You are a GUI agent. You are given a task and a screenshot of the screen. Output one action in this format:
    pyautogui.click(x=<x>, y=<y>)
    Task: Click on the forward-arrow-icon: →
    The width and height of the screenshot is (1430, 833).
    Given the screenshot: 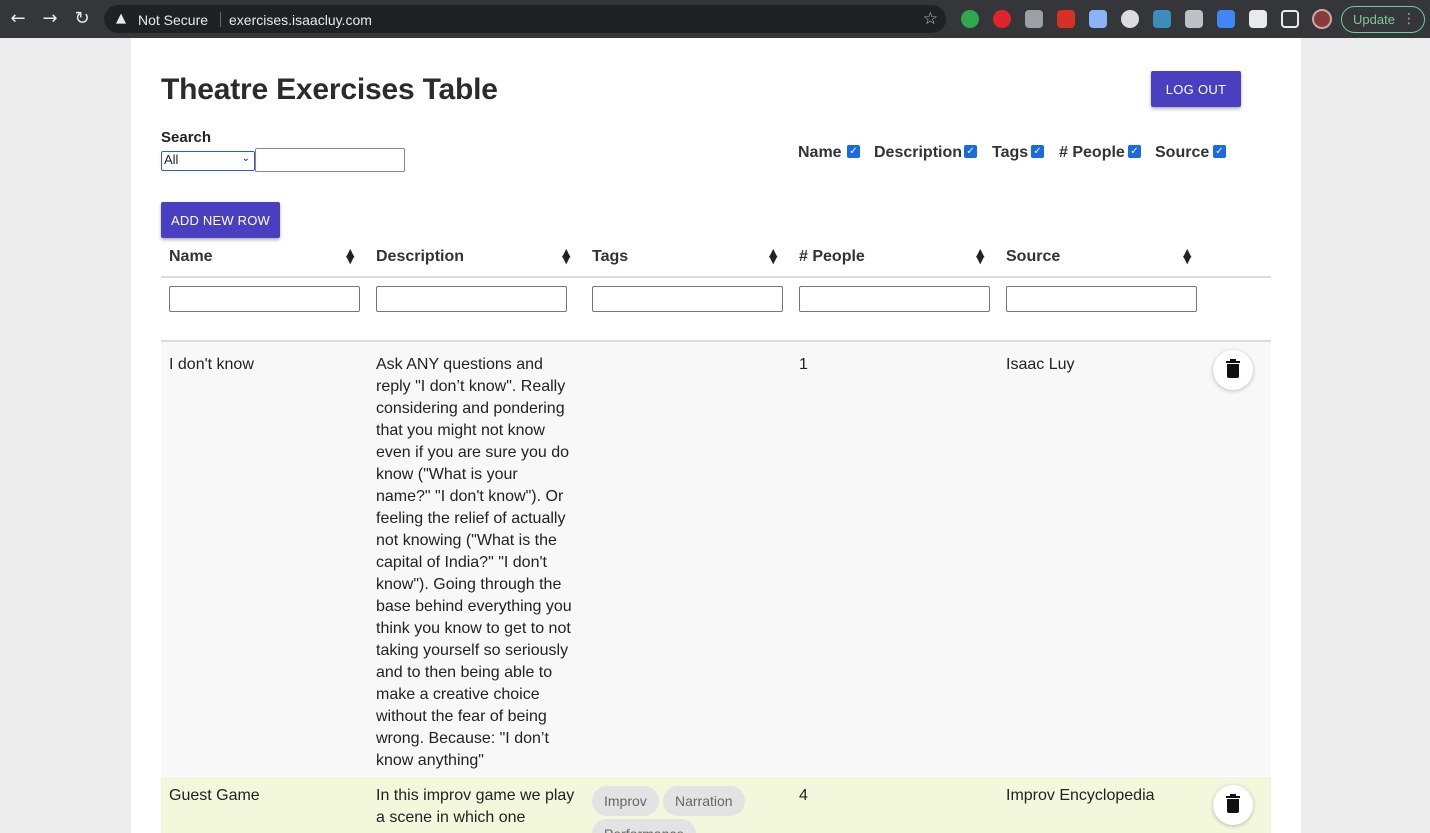 What is the action you would take?
    pyautogui.click(x=50, y=19)
    